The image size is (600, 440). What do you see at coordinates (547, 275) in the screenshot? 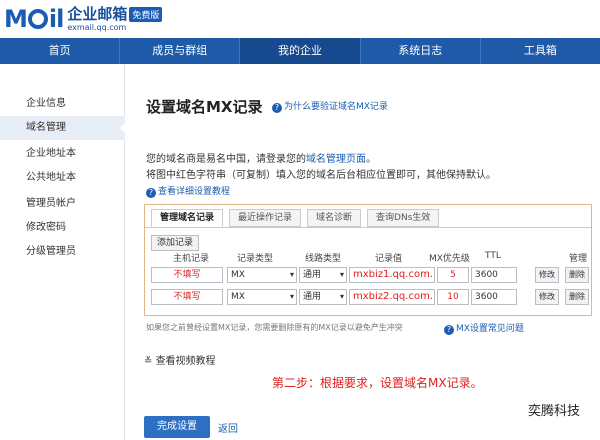
I see `row1-edit-button: 修改` at bounding box center [547, 275].